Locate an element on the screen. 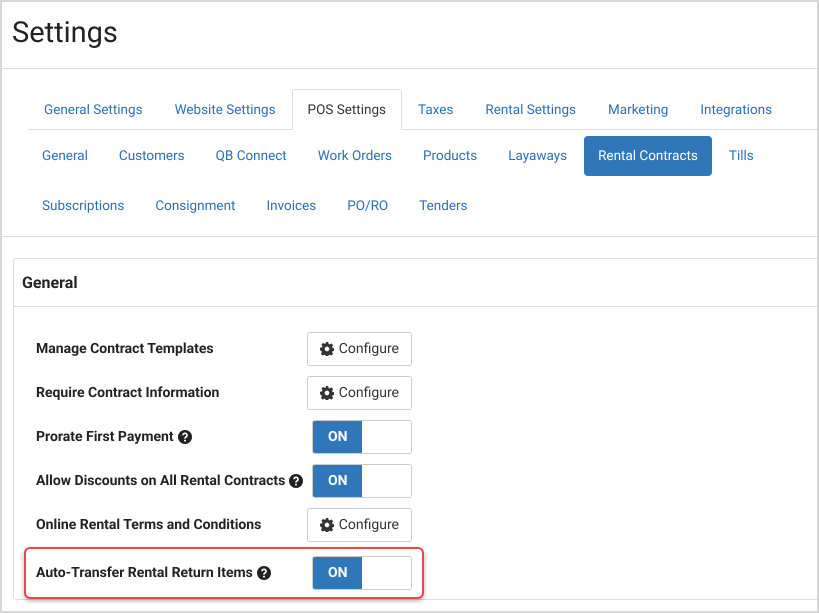 Image resolution: width=819 pixels, height=613 pixels. setting-label: Online Rental Terms and Conditions is located at coordinates (149, 525).